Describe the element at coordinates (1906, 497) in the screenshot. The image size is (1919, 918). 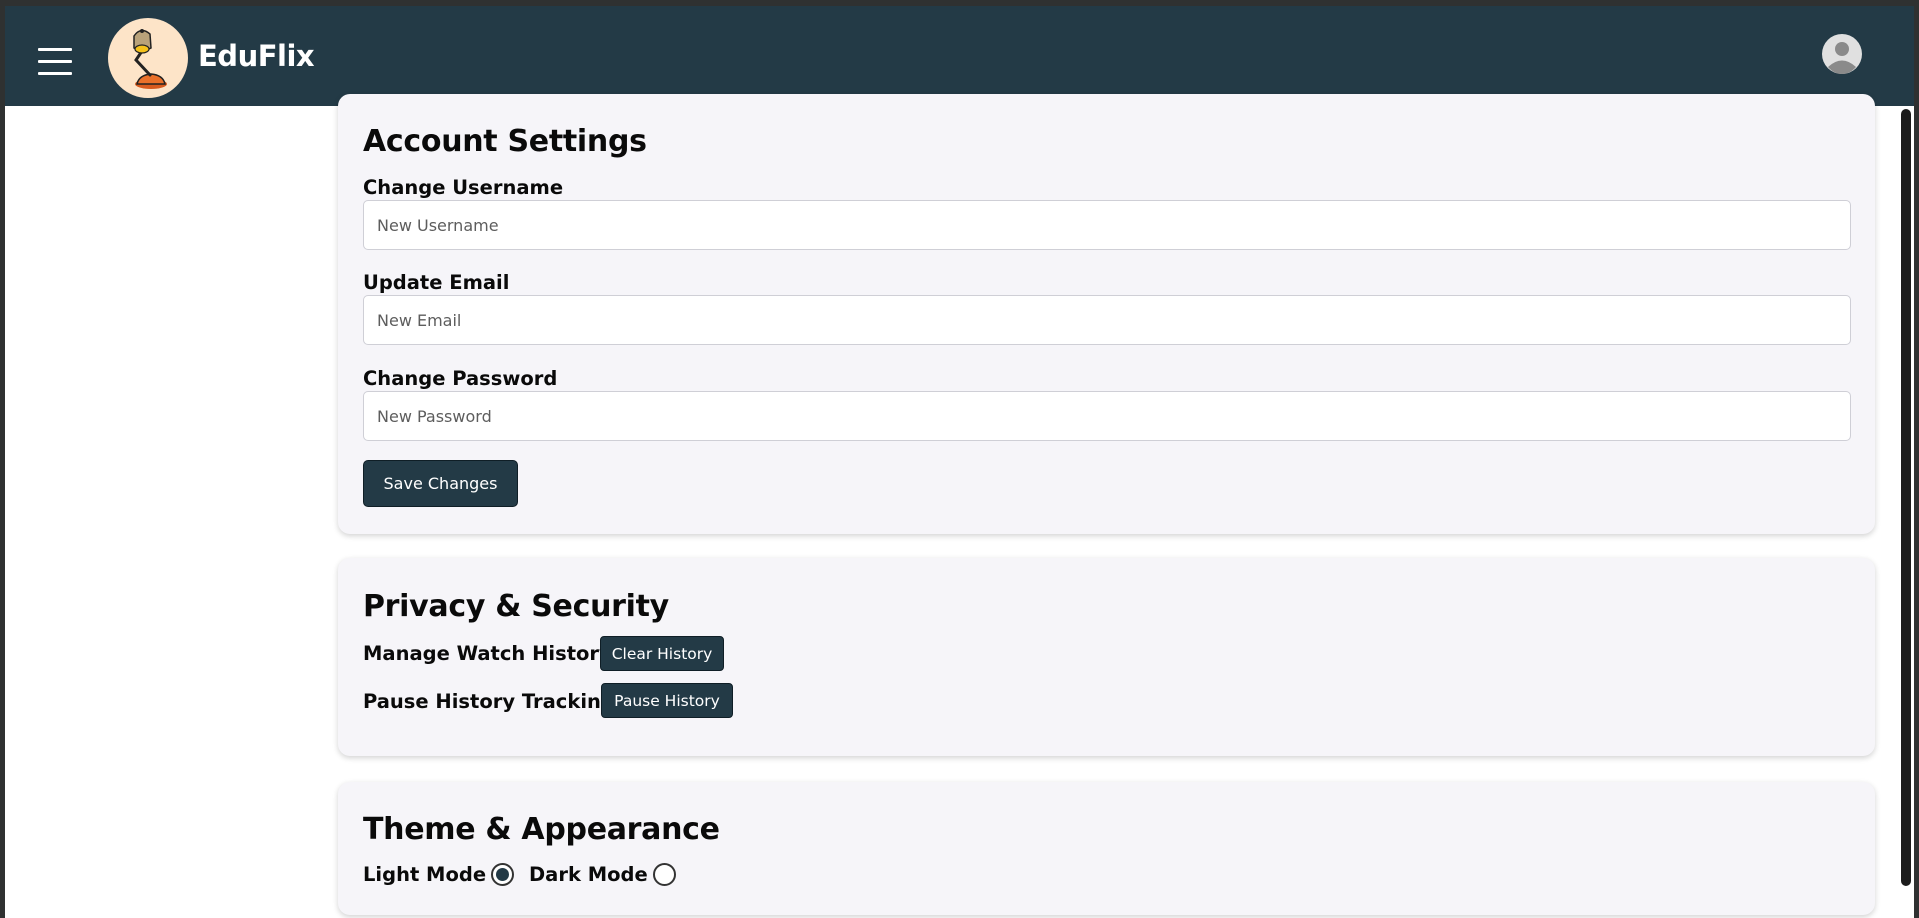
I see `vertical-scrollbar` at that location.